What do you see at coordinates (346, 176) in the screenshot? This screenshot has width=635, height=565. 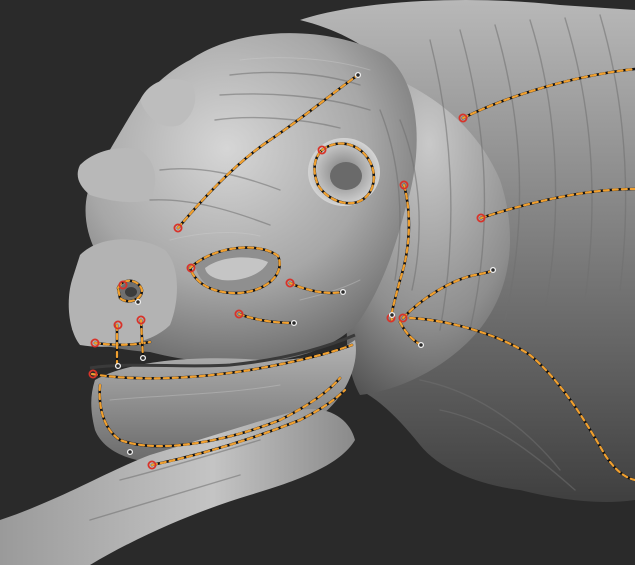 I see `creature-ear-canal` at bounding box center [346, 176].